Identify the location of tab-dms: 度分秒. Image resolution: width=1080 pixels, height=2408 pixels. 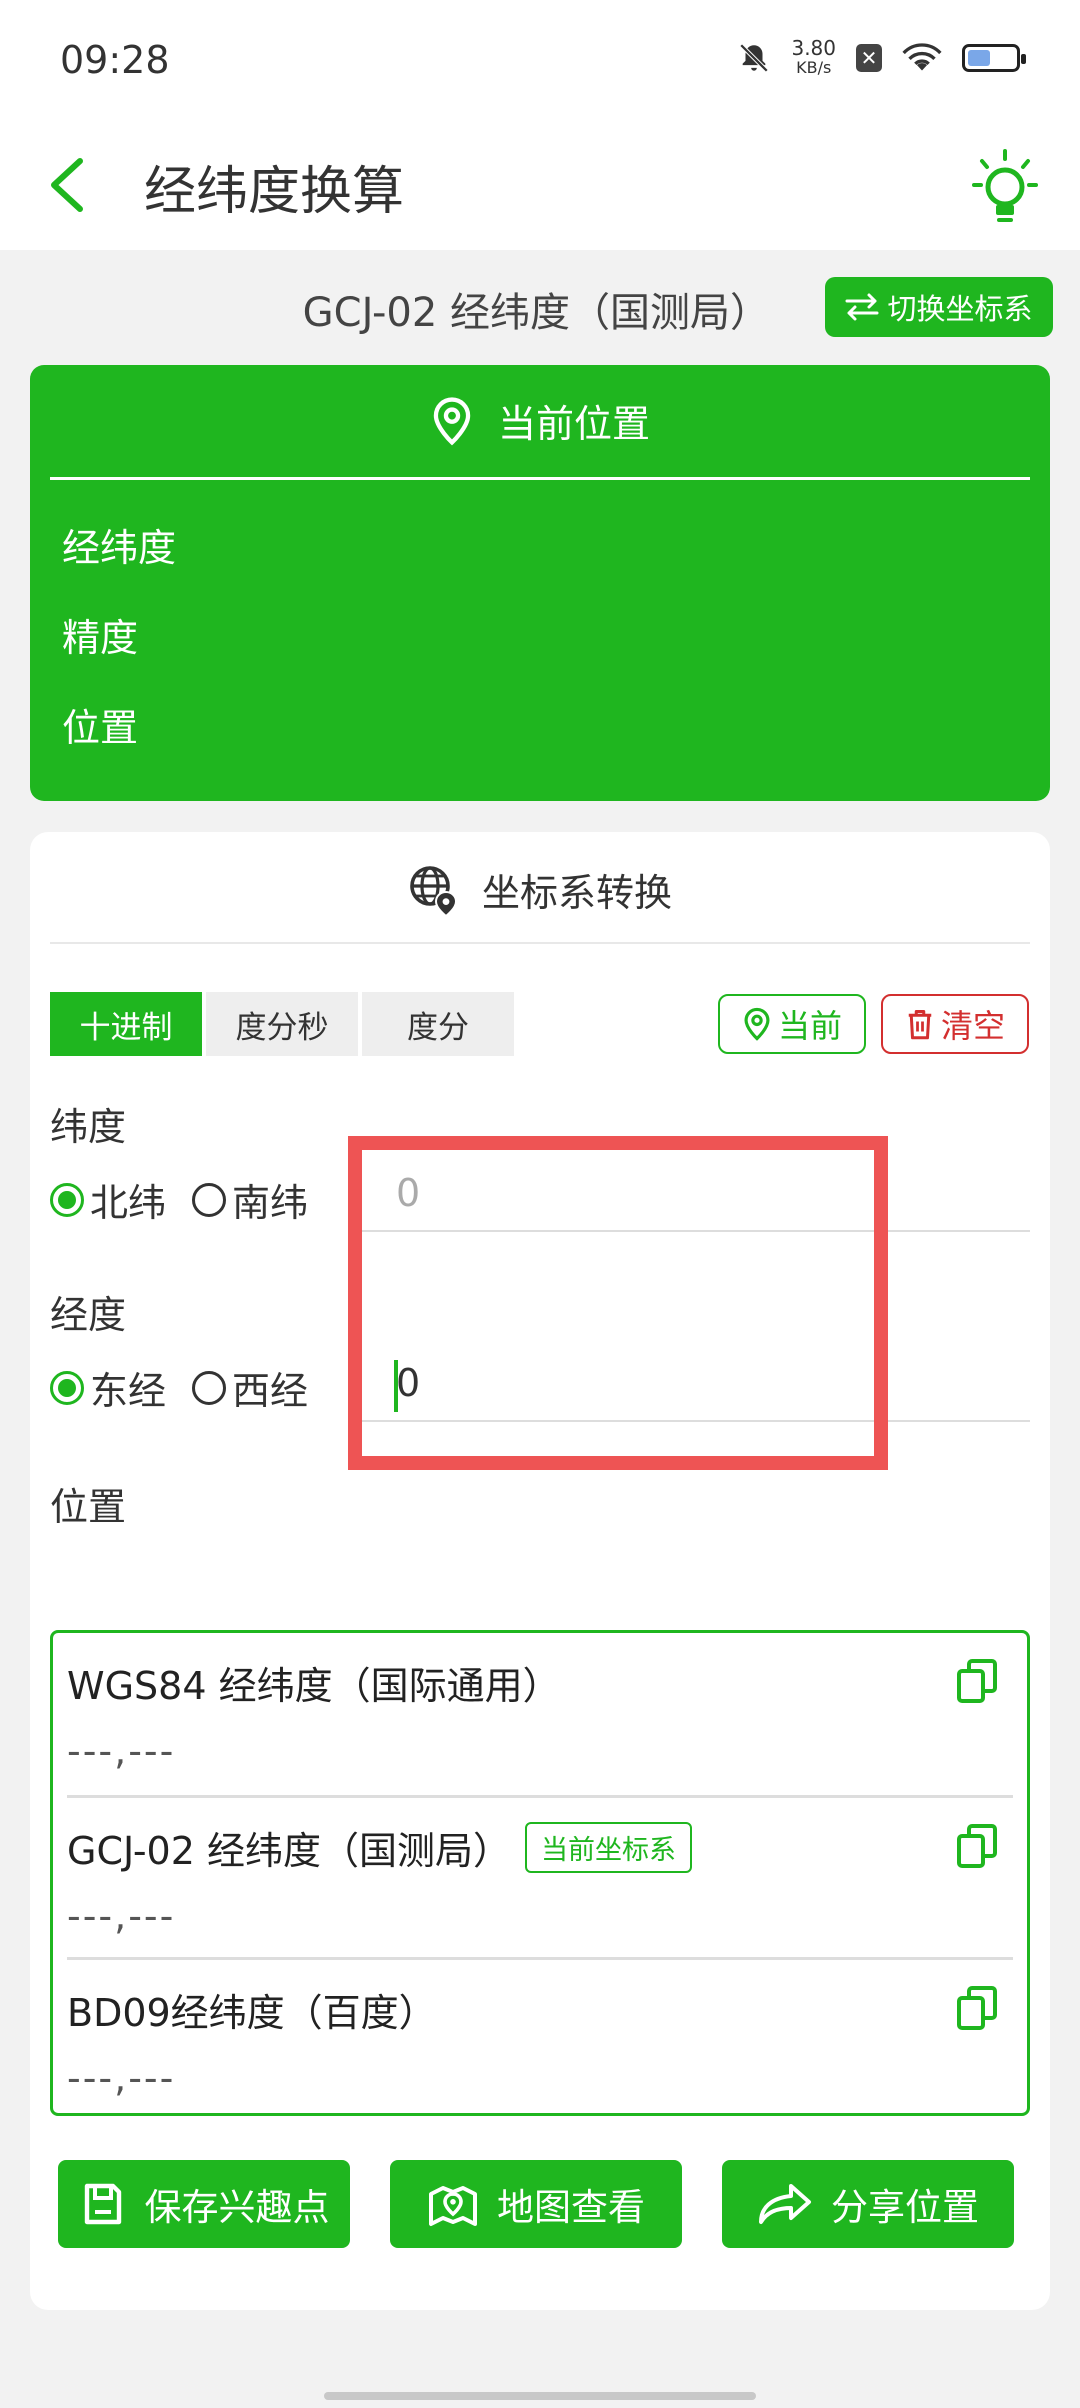
(282, 1024).